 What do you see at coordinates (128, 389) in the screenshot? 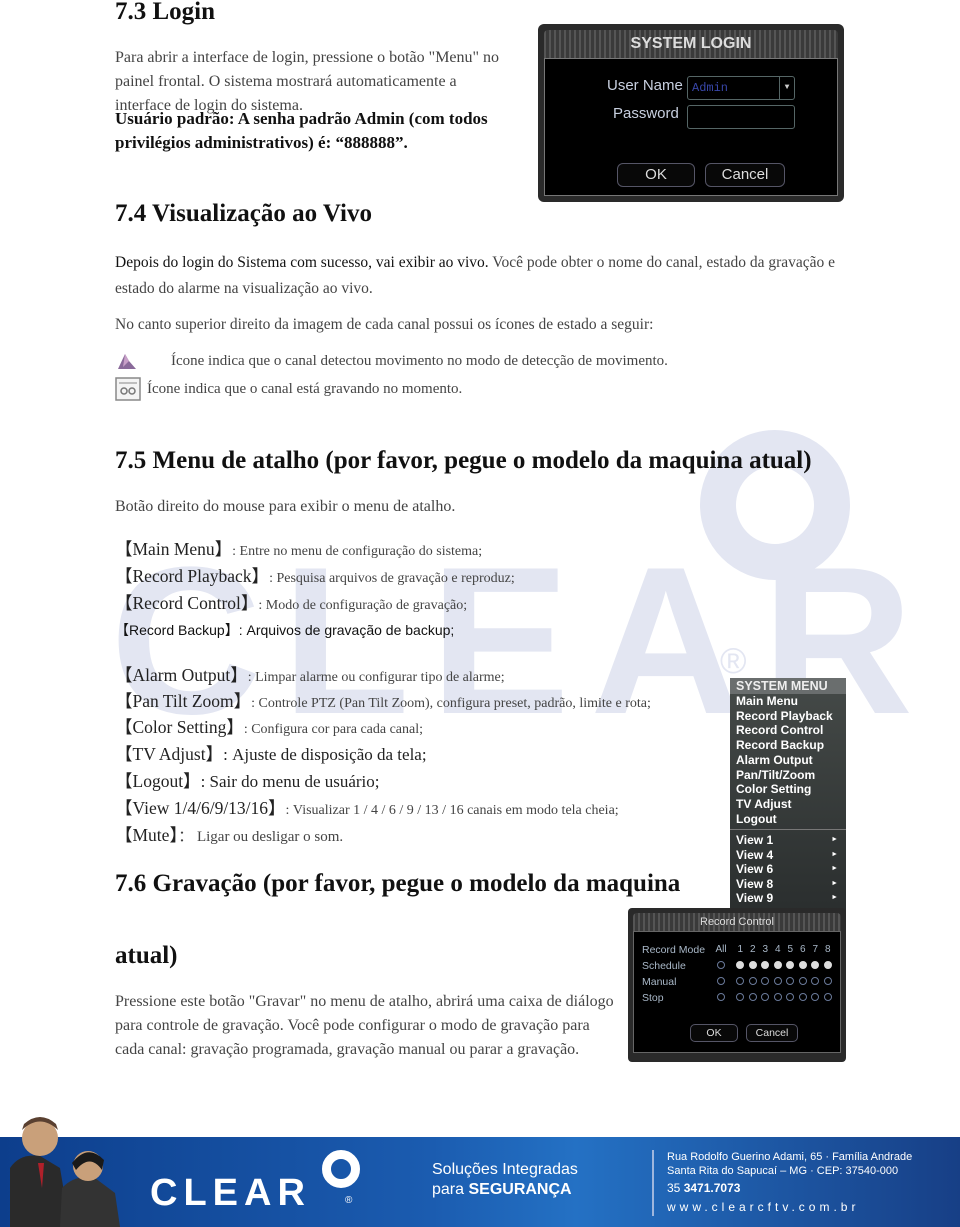
I see `recording-icon` at bounding box center [128, 389].